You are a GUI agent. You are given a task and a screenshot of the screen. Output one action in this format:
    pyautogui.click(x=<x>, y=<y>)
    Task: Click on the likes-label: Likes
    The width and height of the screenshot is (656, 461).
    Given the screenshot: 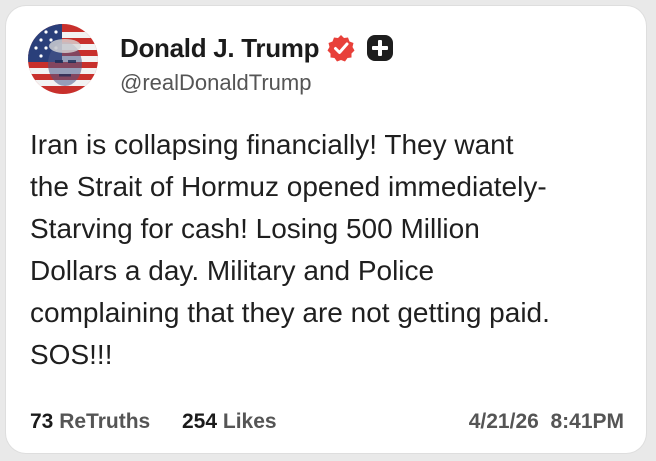 What is the action you would take?
    pyautogui.click(x=249, y=421)
    